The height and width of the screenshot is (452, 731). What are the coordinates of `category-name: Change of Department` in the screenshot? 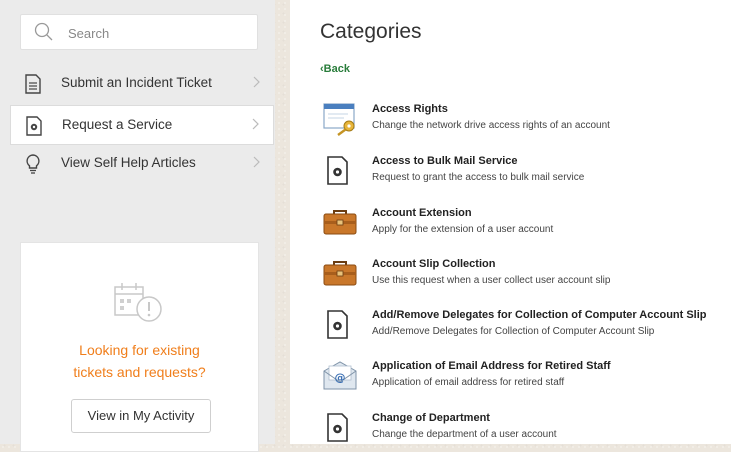 It's located at (431, 418).